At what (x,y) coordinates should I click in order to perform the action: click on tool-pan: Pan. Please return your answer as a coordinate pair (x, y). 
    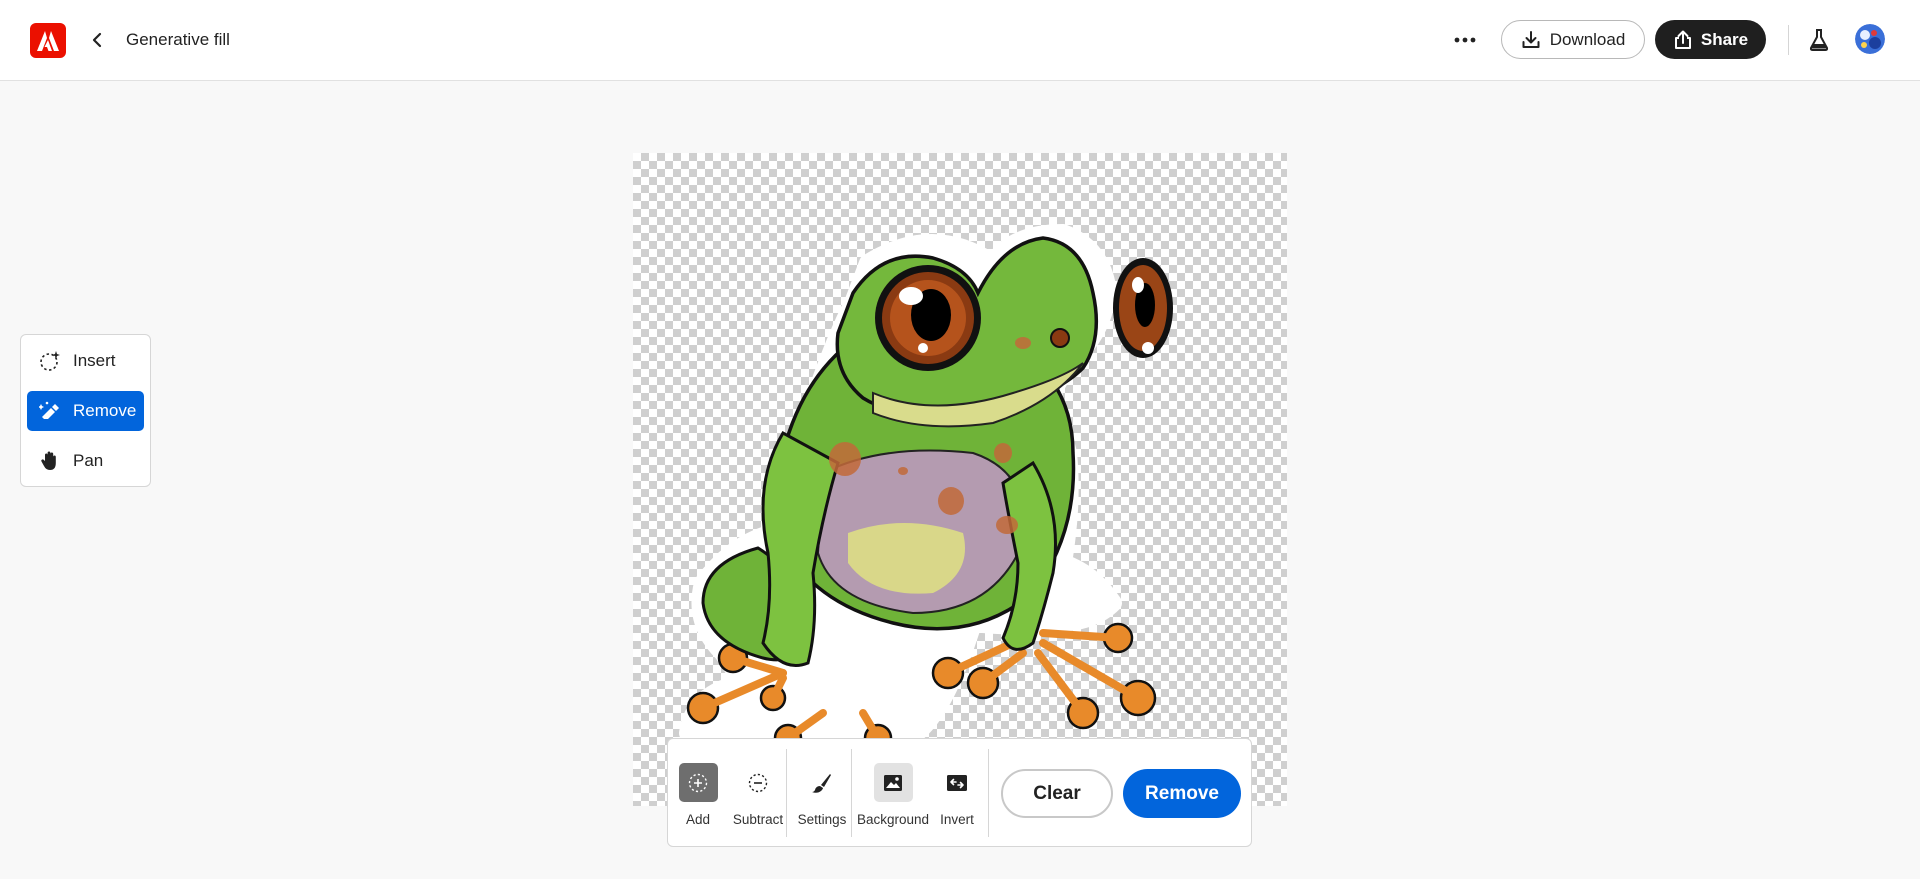
    Looking at the image, I should click on (85, 461).